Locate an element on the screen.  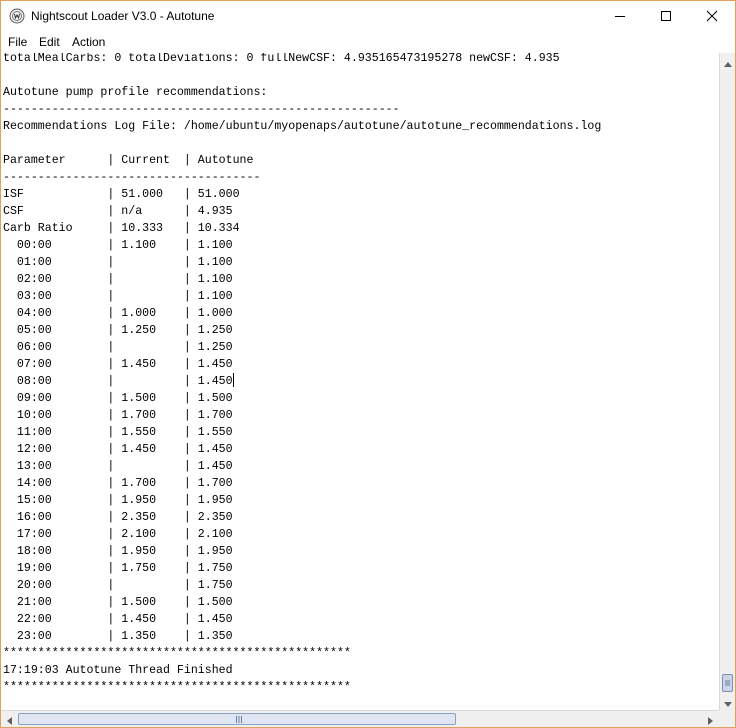
minimize-icon is located at coordinates (620, 16).